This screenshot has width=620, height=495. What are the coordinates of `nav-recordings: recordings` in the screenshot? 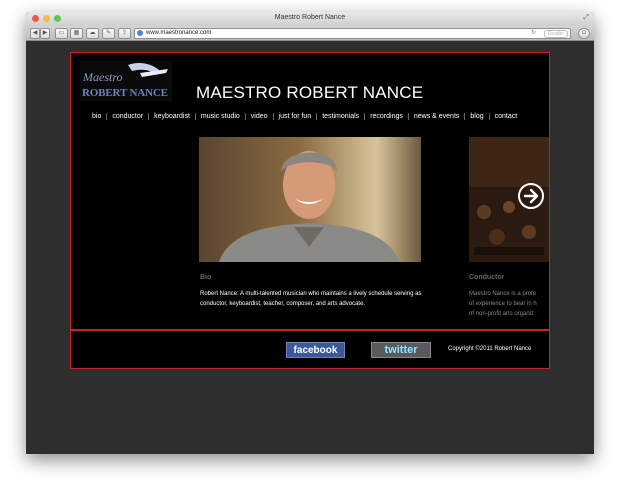 It's located at (386, 116).